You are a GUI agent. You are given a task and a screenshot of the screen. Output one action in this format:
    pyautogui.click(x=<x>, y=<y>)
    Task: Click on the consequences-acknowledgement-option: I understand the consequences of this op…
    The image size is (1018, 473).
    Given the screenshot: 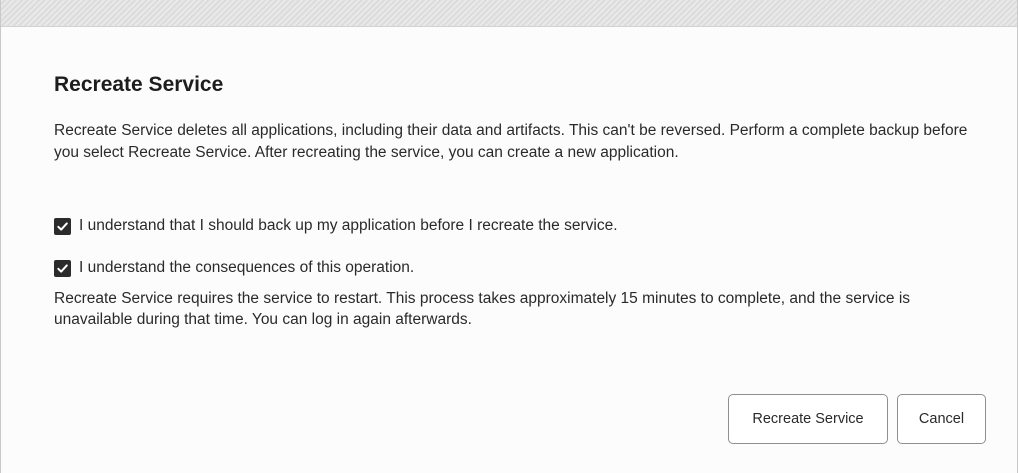 What is the action you would take?
    pyautogui.click(x=234, y=268)
    